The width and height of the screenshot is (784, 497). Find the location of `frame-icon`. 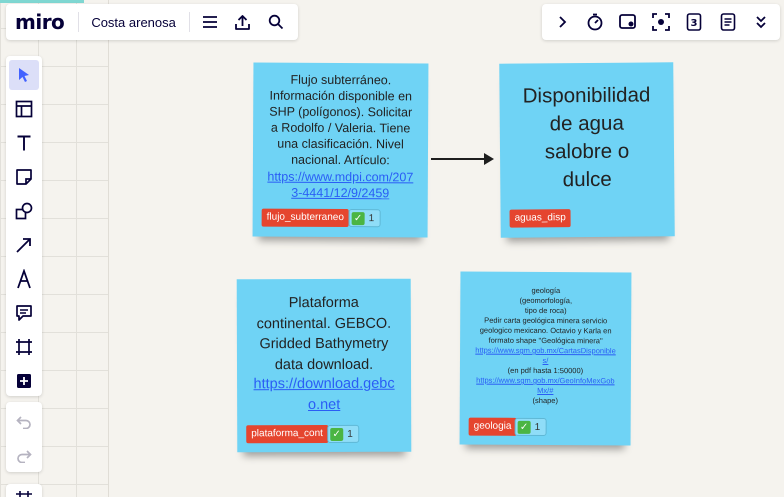

frame-icon is located at coordinates (24, 347).